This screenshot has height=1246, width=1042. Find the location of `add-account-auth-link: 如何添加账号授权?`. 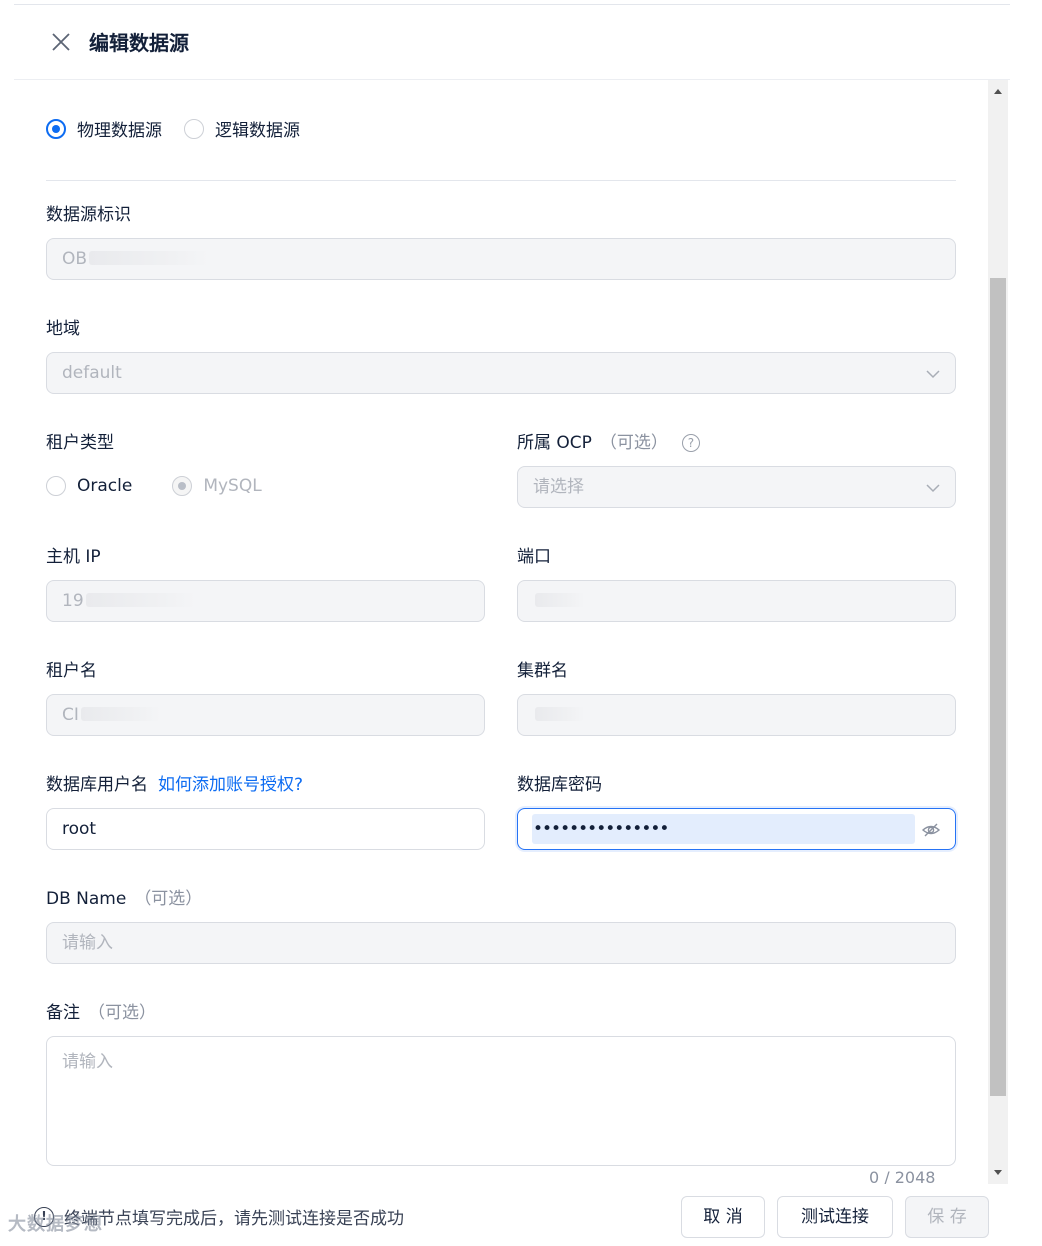

add-account-auth-link: 如何添加账号授权? is located at coordinates (230, 785).